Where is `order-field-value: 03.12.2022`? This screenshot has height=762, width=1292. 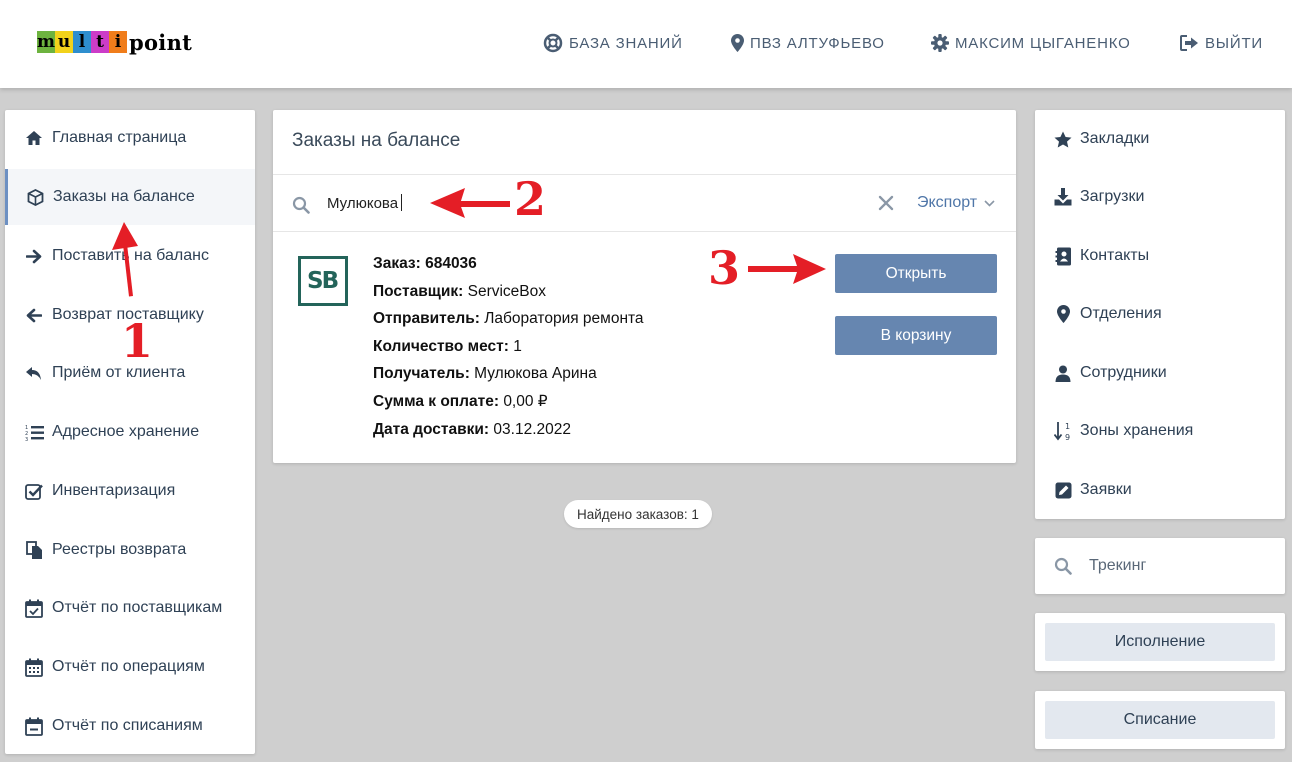 order-field-value: 03.12.2022 is located at coordinates (532, 429).